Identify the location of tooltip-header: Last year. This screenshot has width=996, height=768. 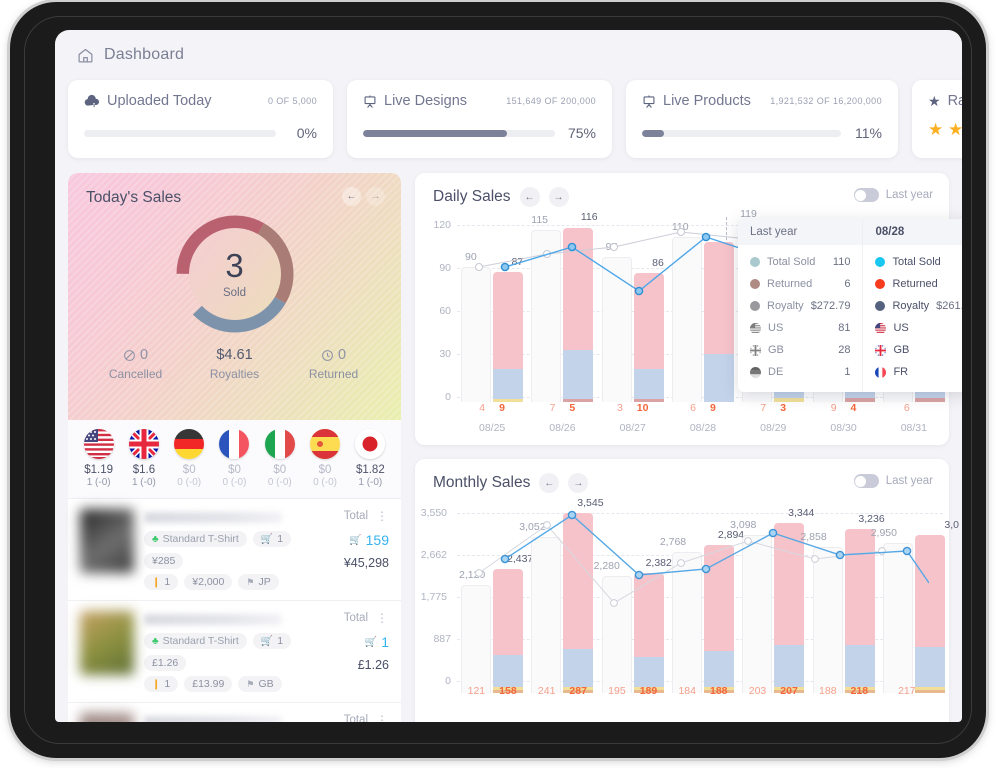
(800, 232).